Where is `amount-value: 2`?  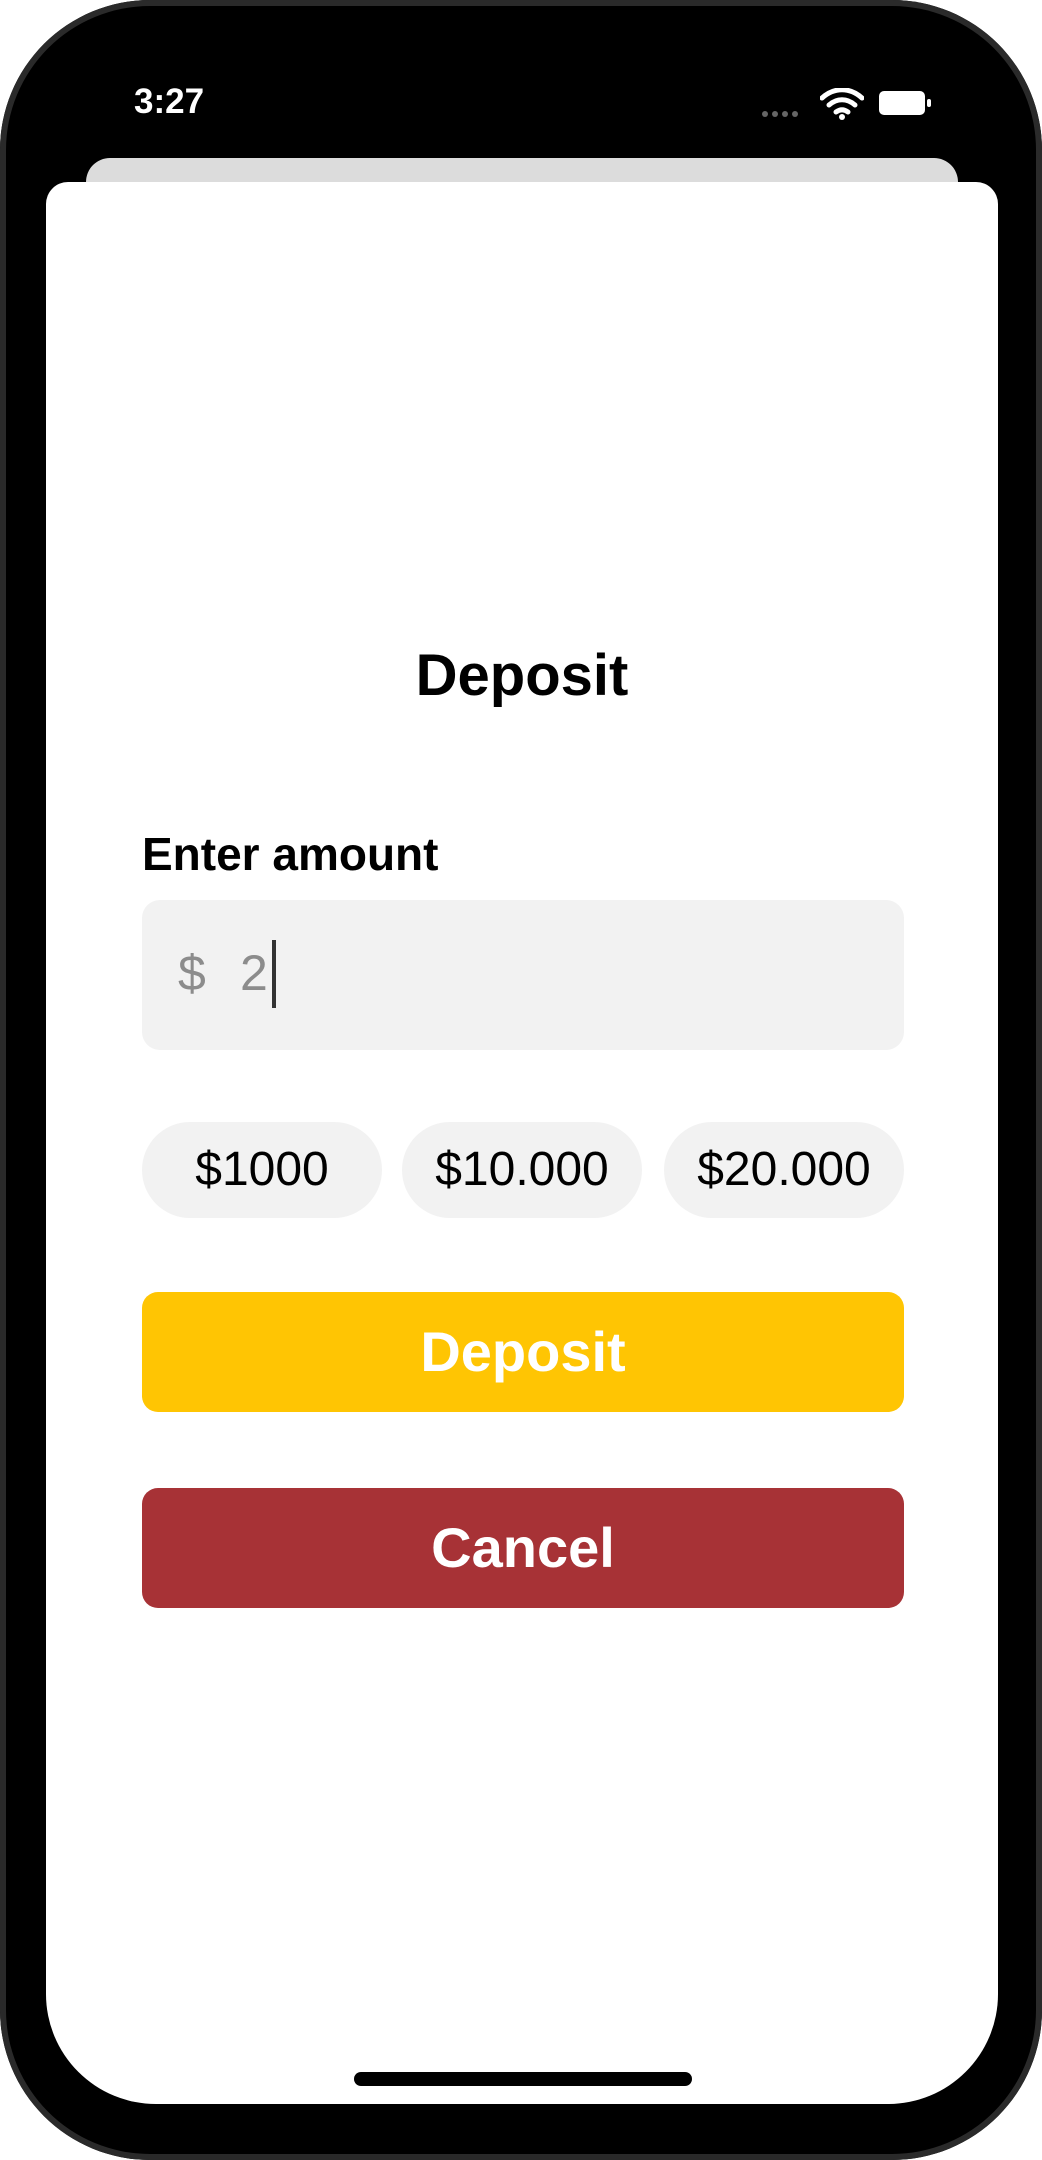 amount-value: 2 is located at coordinates (254, 973).